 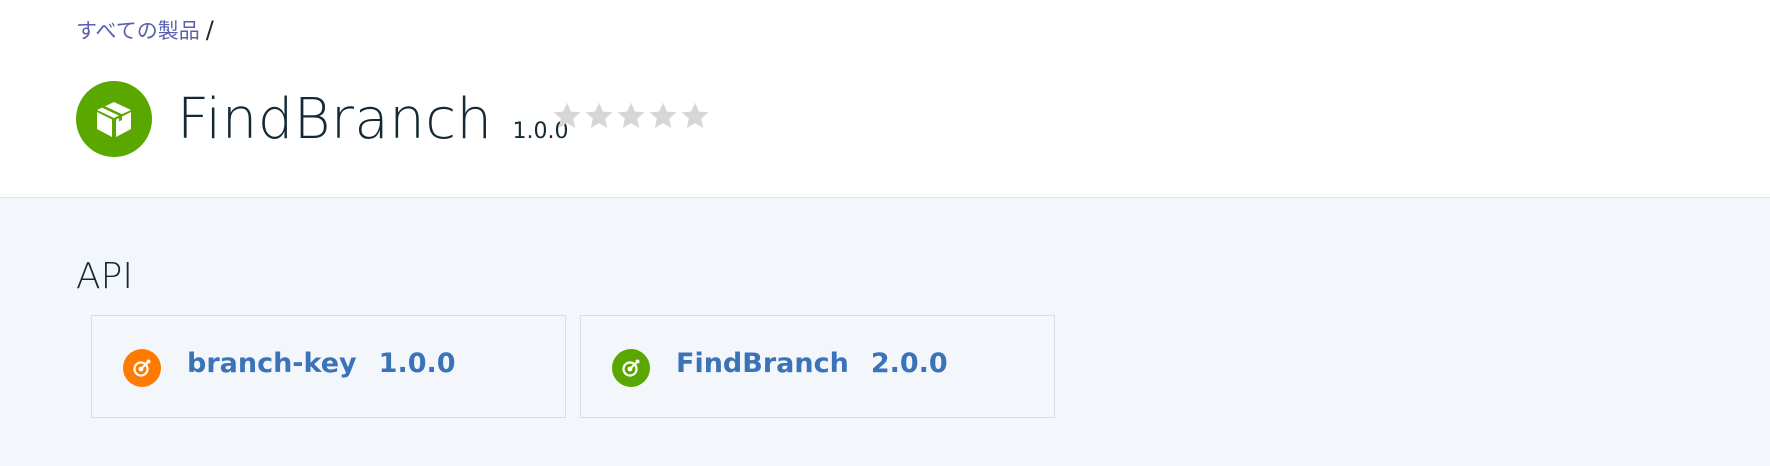 What do you see at coordinates (104, 276) in the screenshot?
I see `api-section-title: API` at bounding box center [104, 276].